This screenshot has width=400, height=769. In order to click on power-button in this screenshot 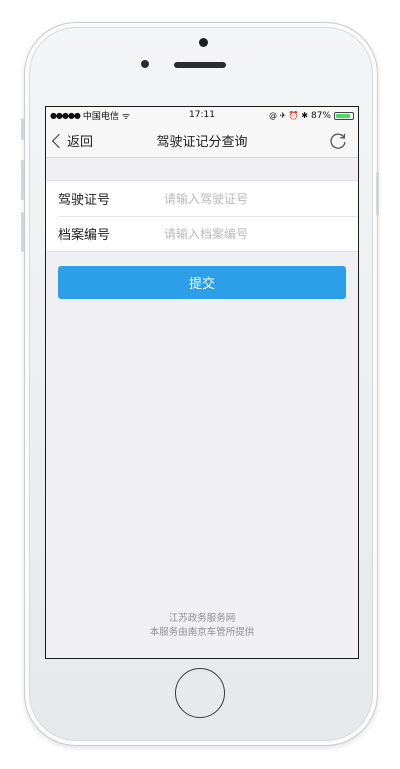, I will do `click(377, 194)`.